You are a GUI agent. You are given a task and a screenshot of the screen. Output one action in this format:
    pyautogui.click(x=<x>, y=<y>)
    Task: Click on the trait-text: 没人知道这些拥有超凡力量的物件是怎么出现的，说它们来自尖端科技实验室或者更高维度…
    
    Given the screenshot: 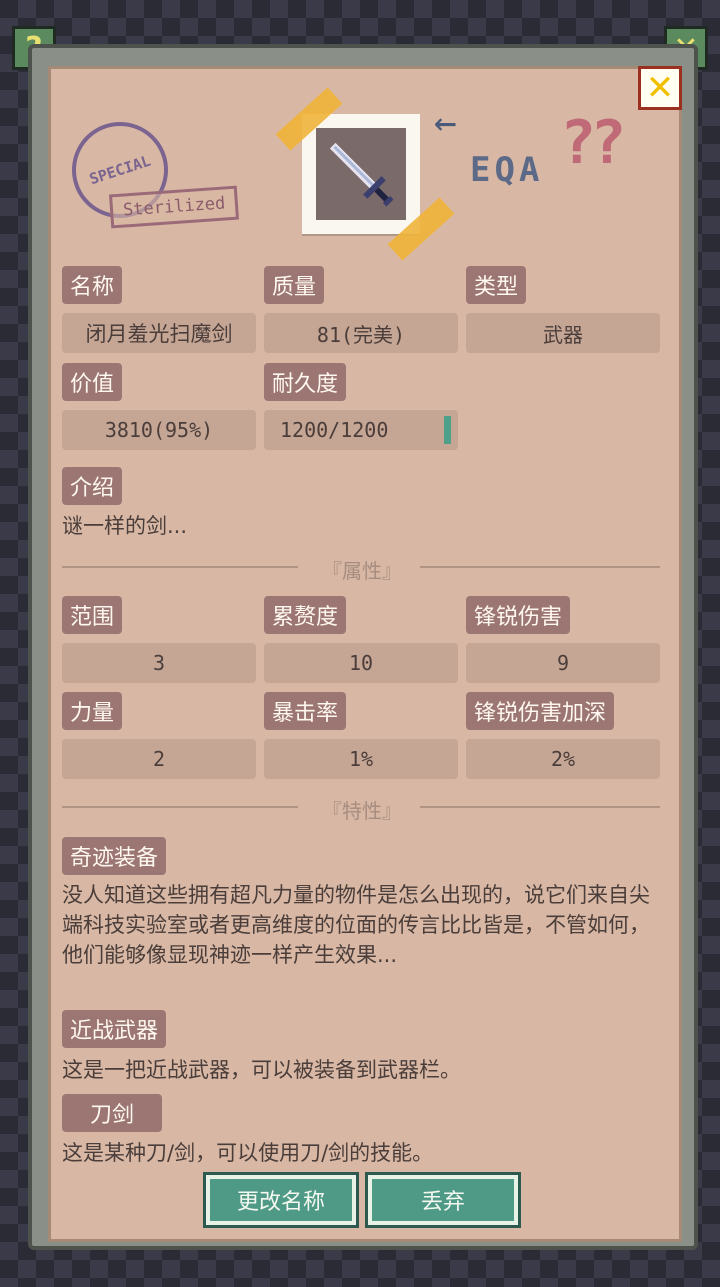 What is the action you would take?
    pyautogui.click(x=356, y=925)
    